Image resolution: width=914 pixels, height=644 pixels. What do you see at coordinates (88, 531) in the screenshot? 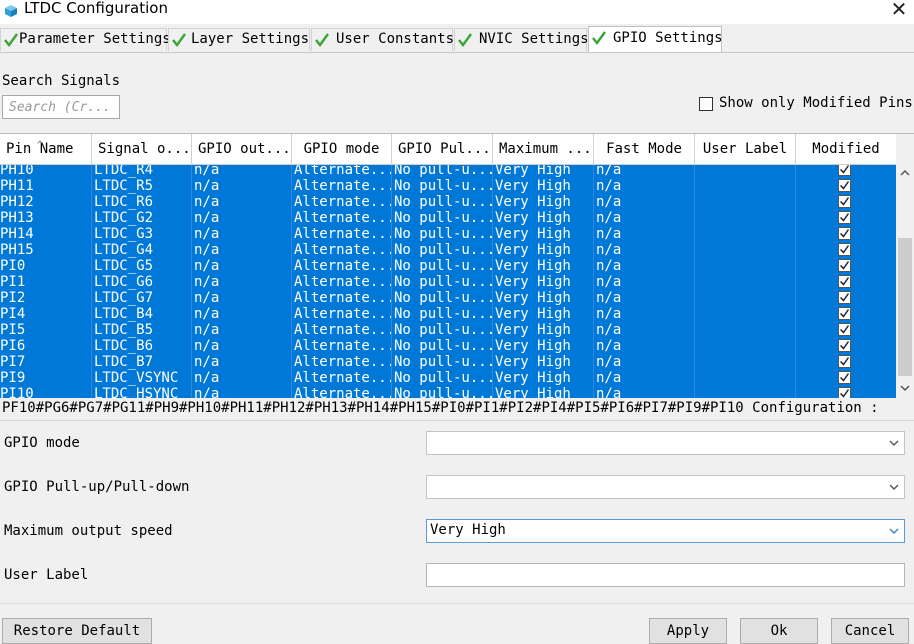
I see `max-speed-label: Maximum output speed` at bounding box center [88, 531].